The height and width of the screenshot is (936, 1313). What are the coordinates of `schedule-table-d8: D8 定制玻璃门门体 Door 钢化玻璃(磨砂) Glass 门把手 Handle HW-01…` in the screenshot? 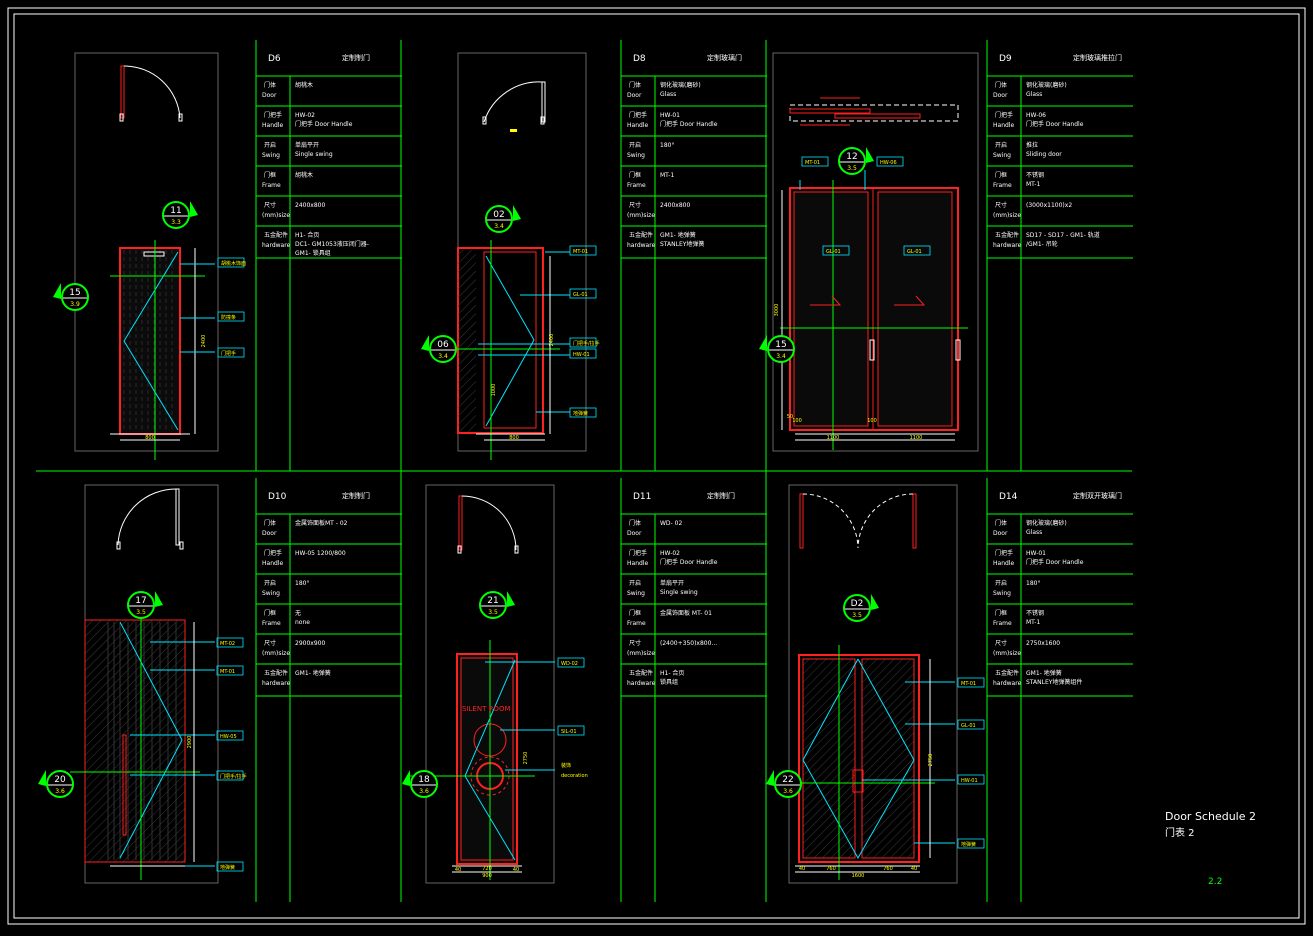 It's located at (693, 255).